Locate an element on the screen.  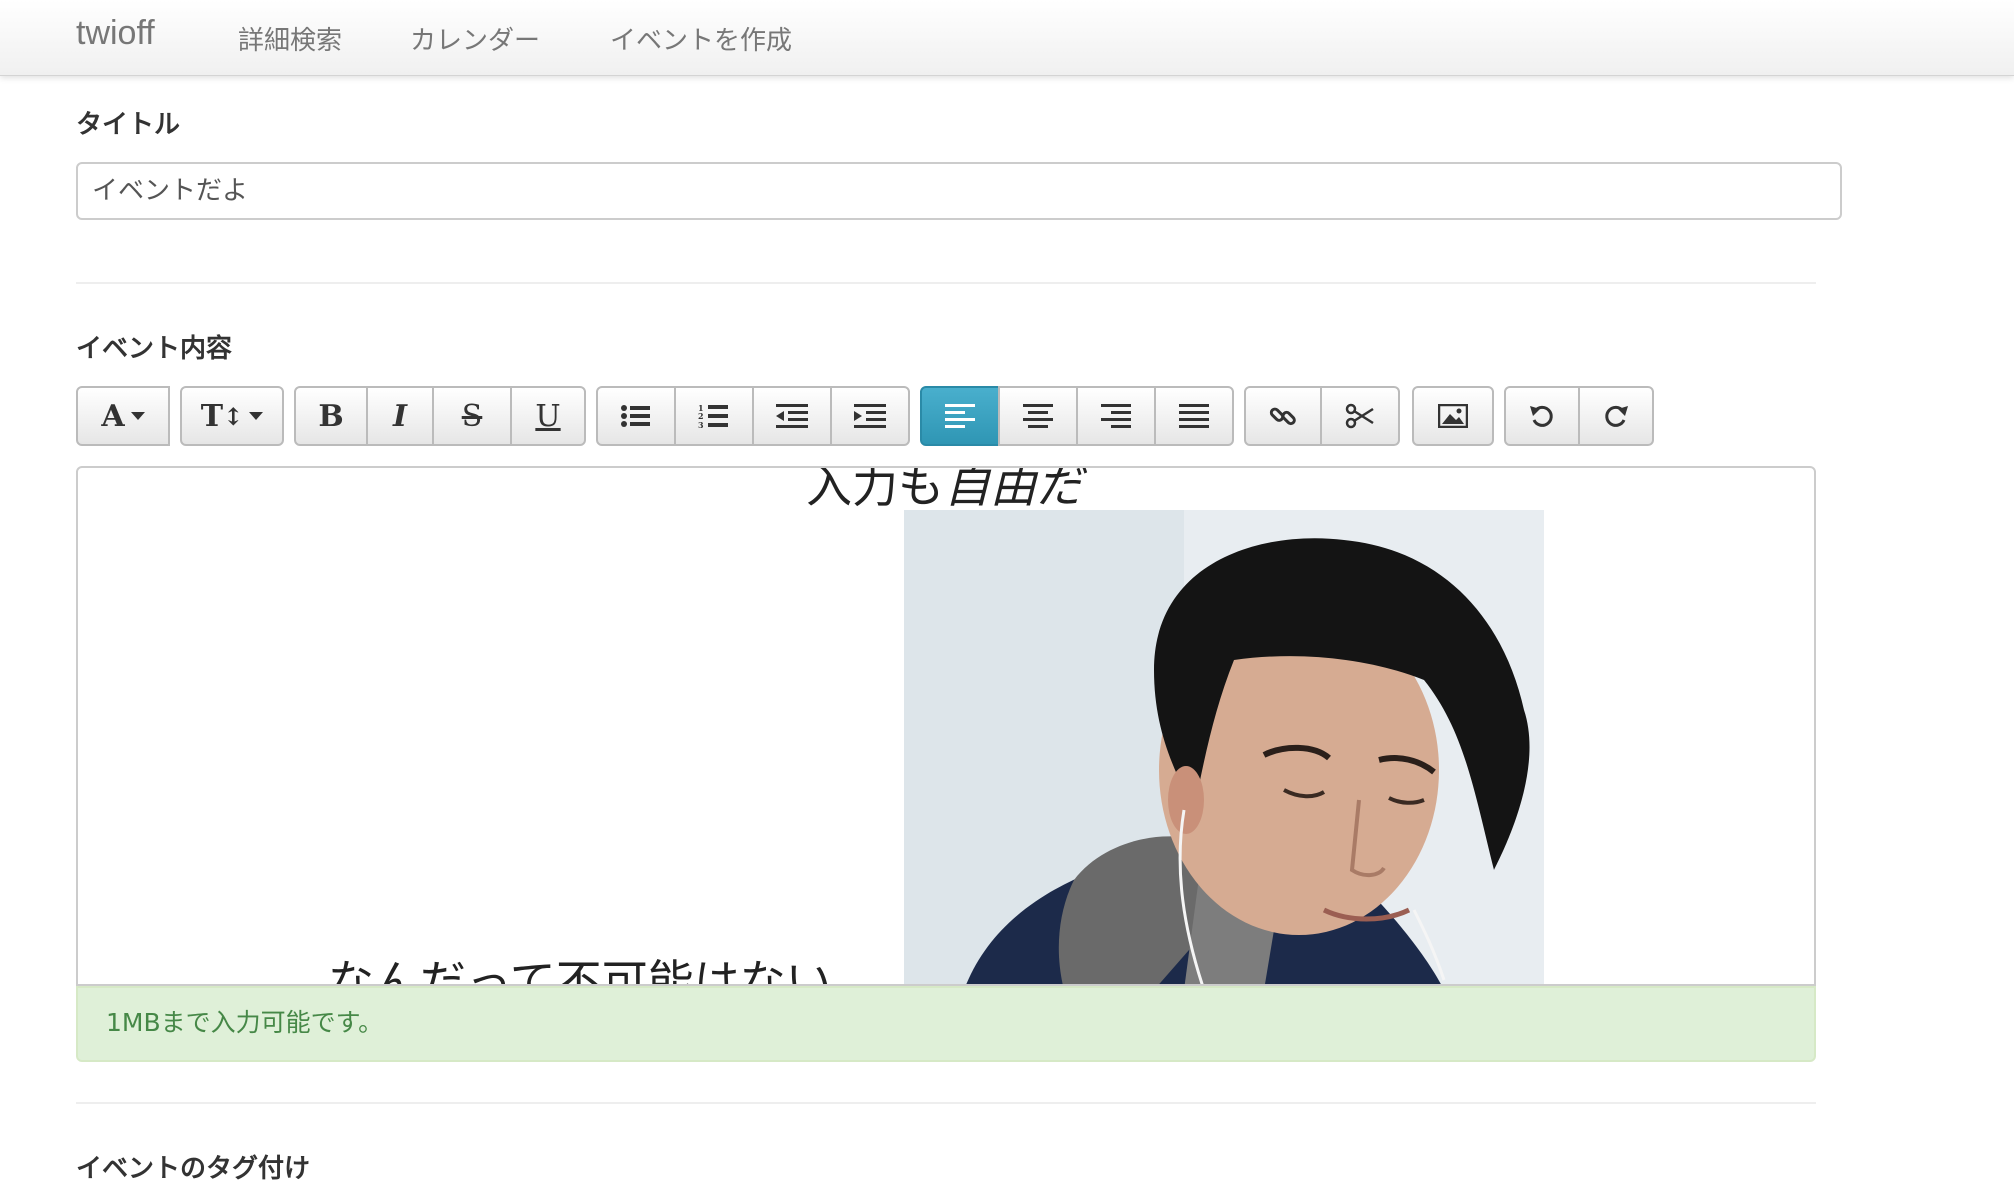
redo-button is located at coordinates (1616, 416).